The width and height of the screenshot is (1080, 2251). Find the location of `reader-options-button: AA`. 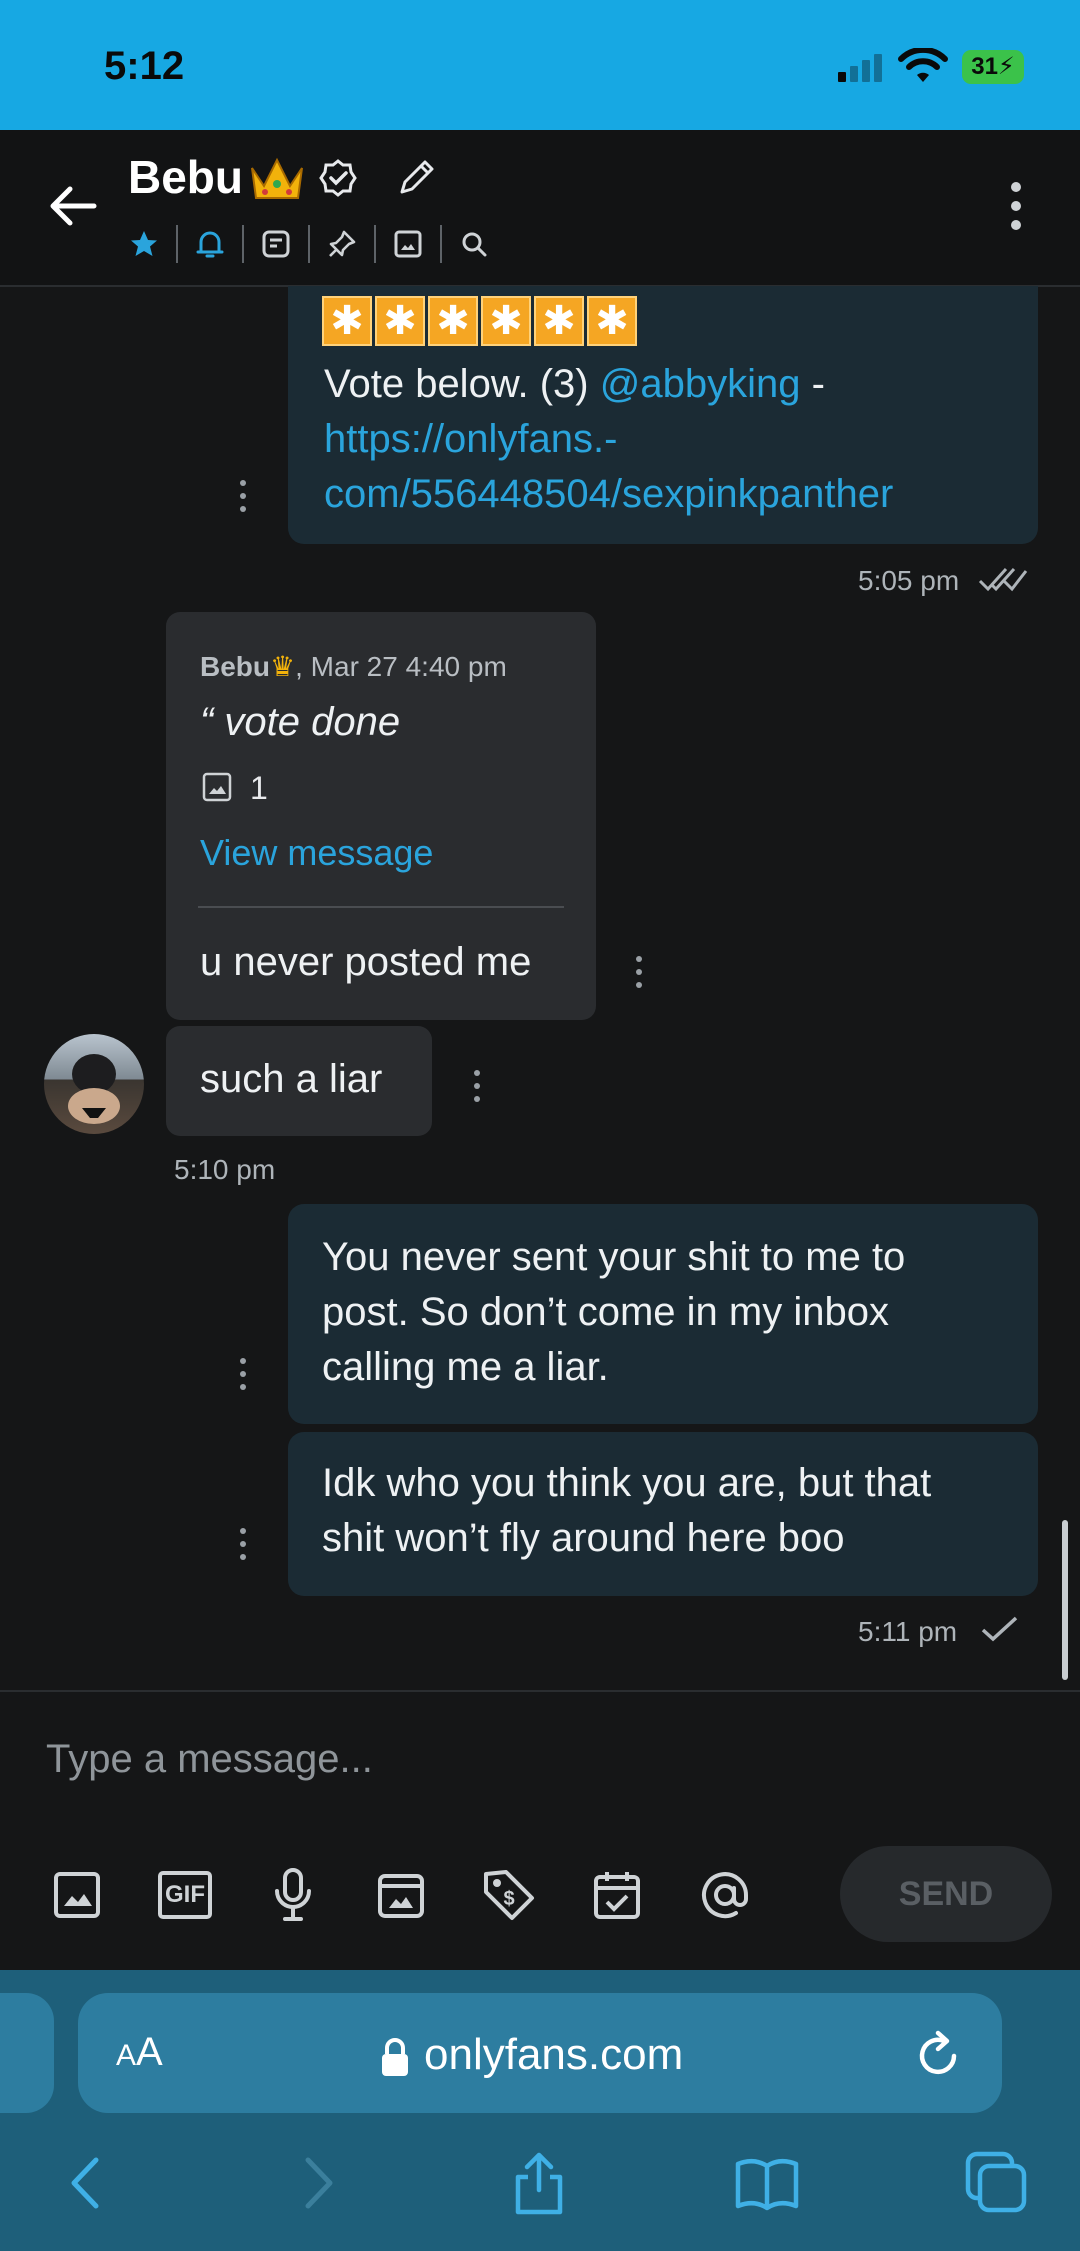

reader-options-button: AA is located at coordinates (139, 2052).